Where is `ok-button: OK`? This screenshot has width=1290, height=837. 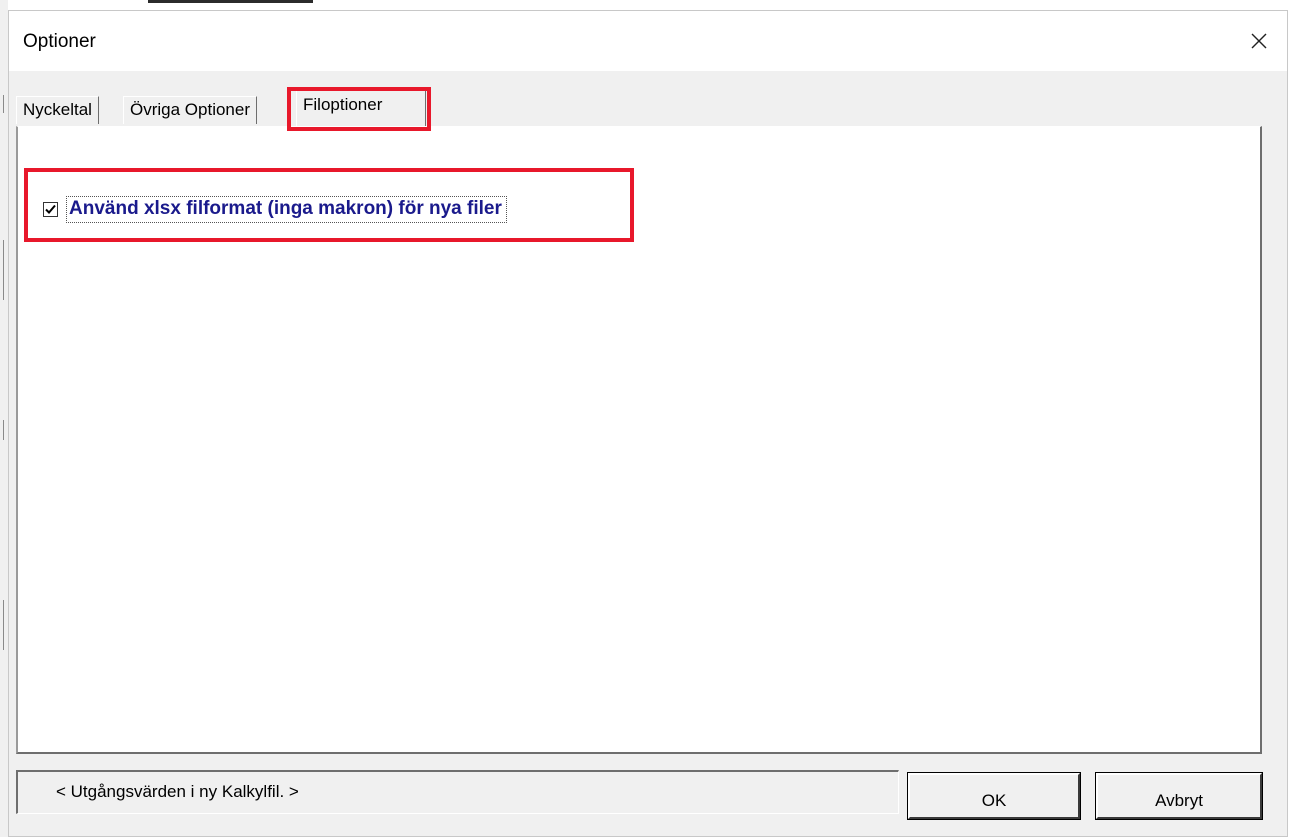 ok-button: OK is located at coordinates (994, 796).